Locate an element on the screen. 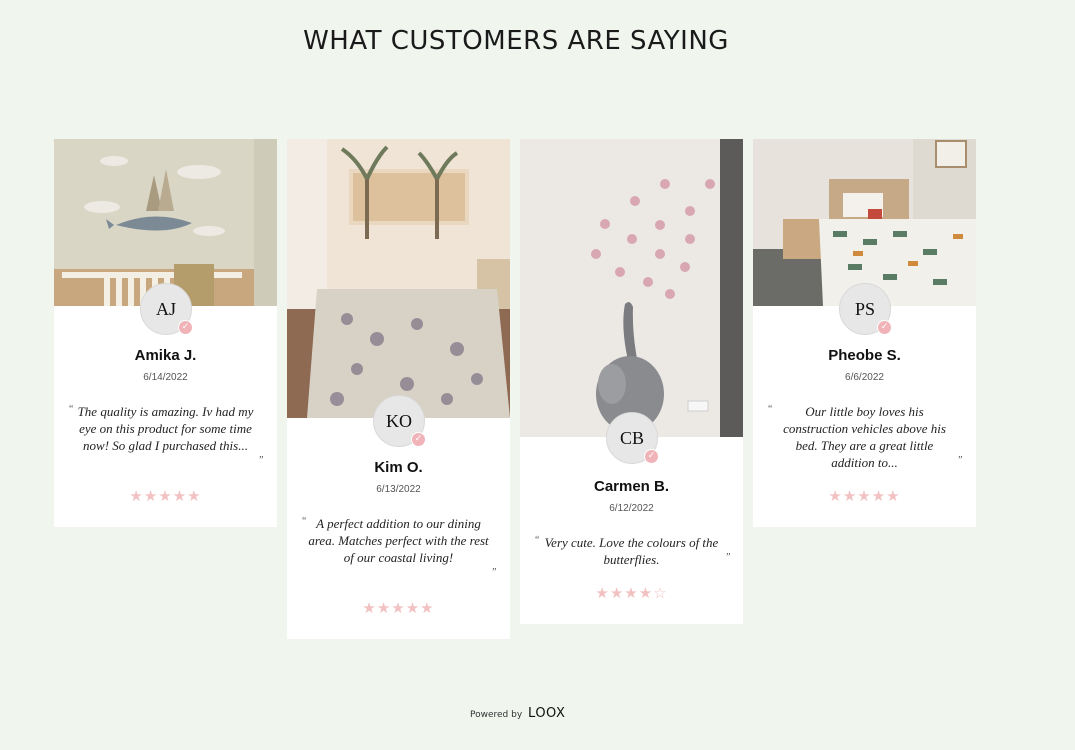 The height and width of the screenshot is (750, 1075). avatar: AJ ✓ is located at coordinates (166, 309).